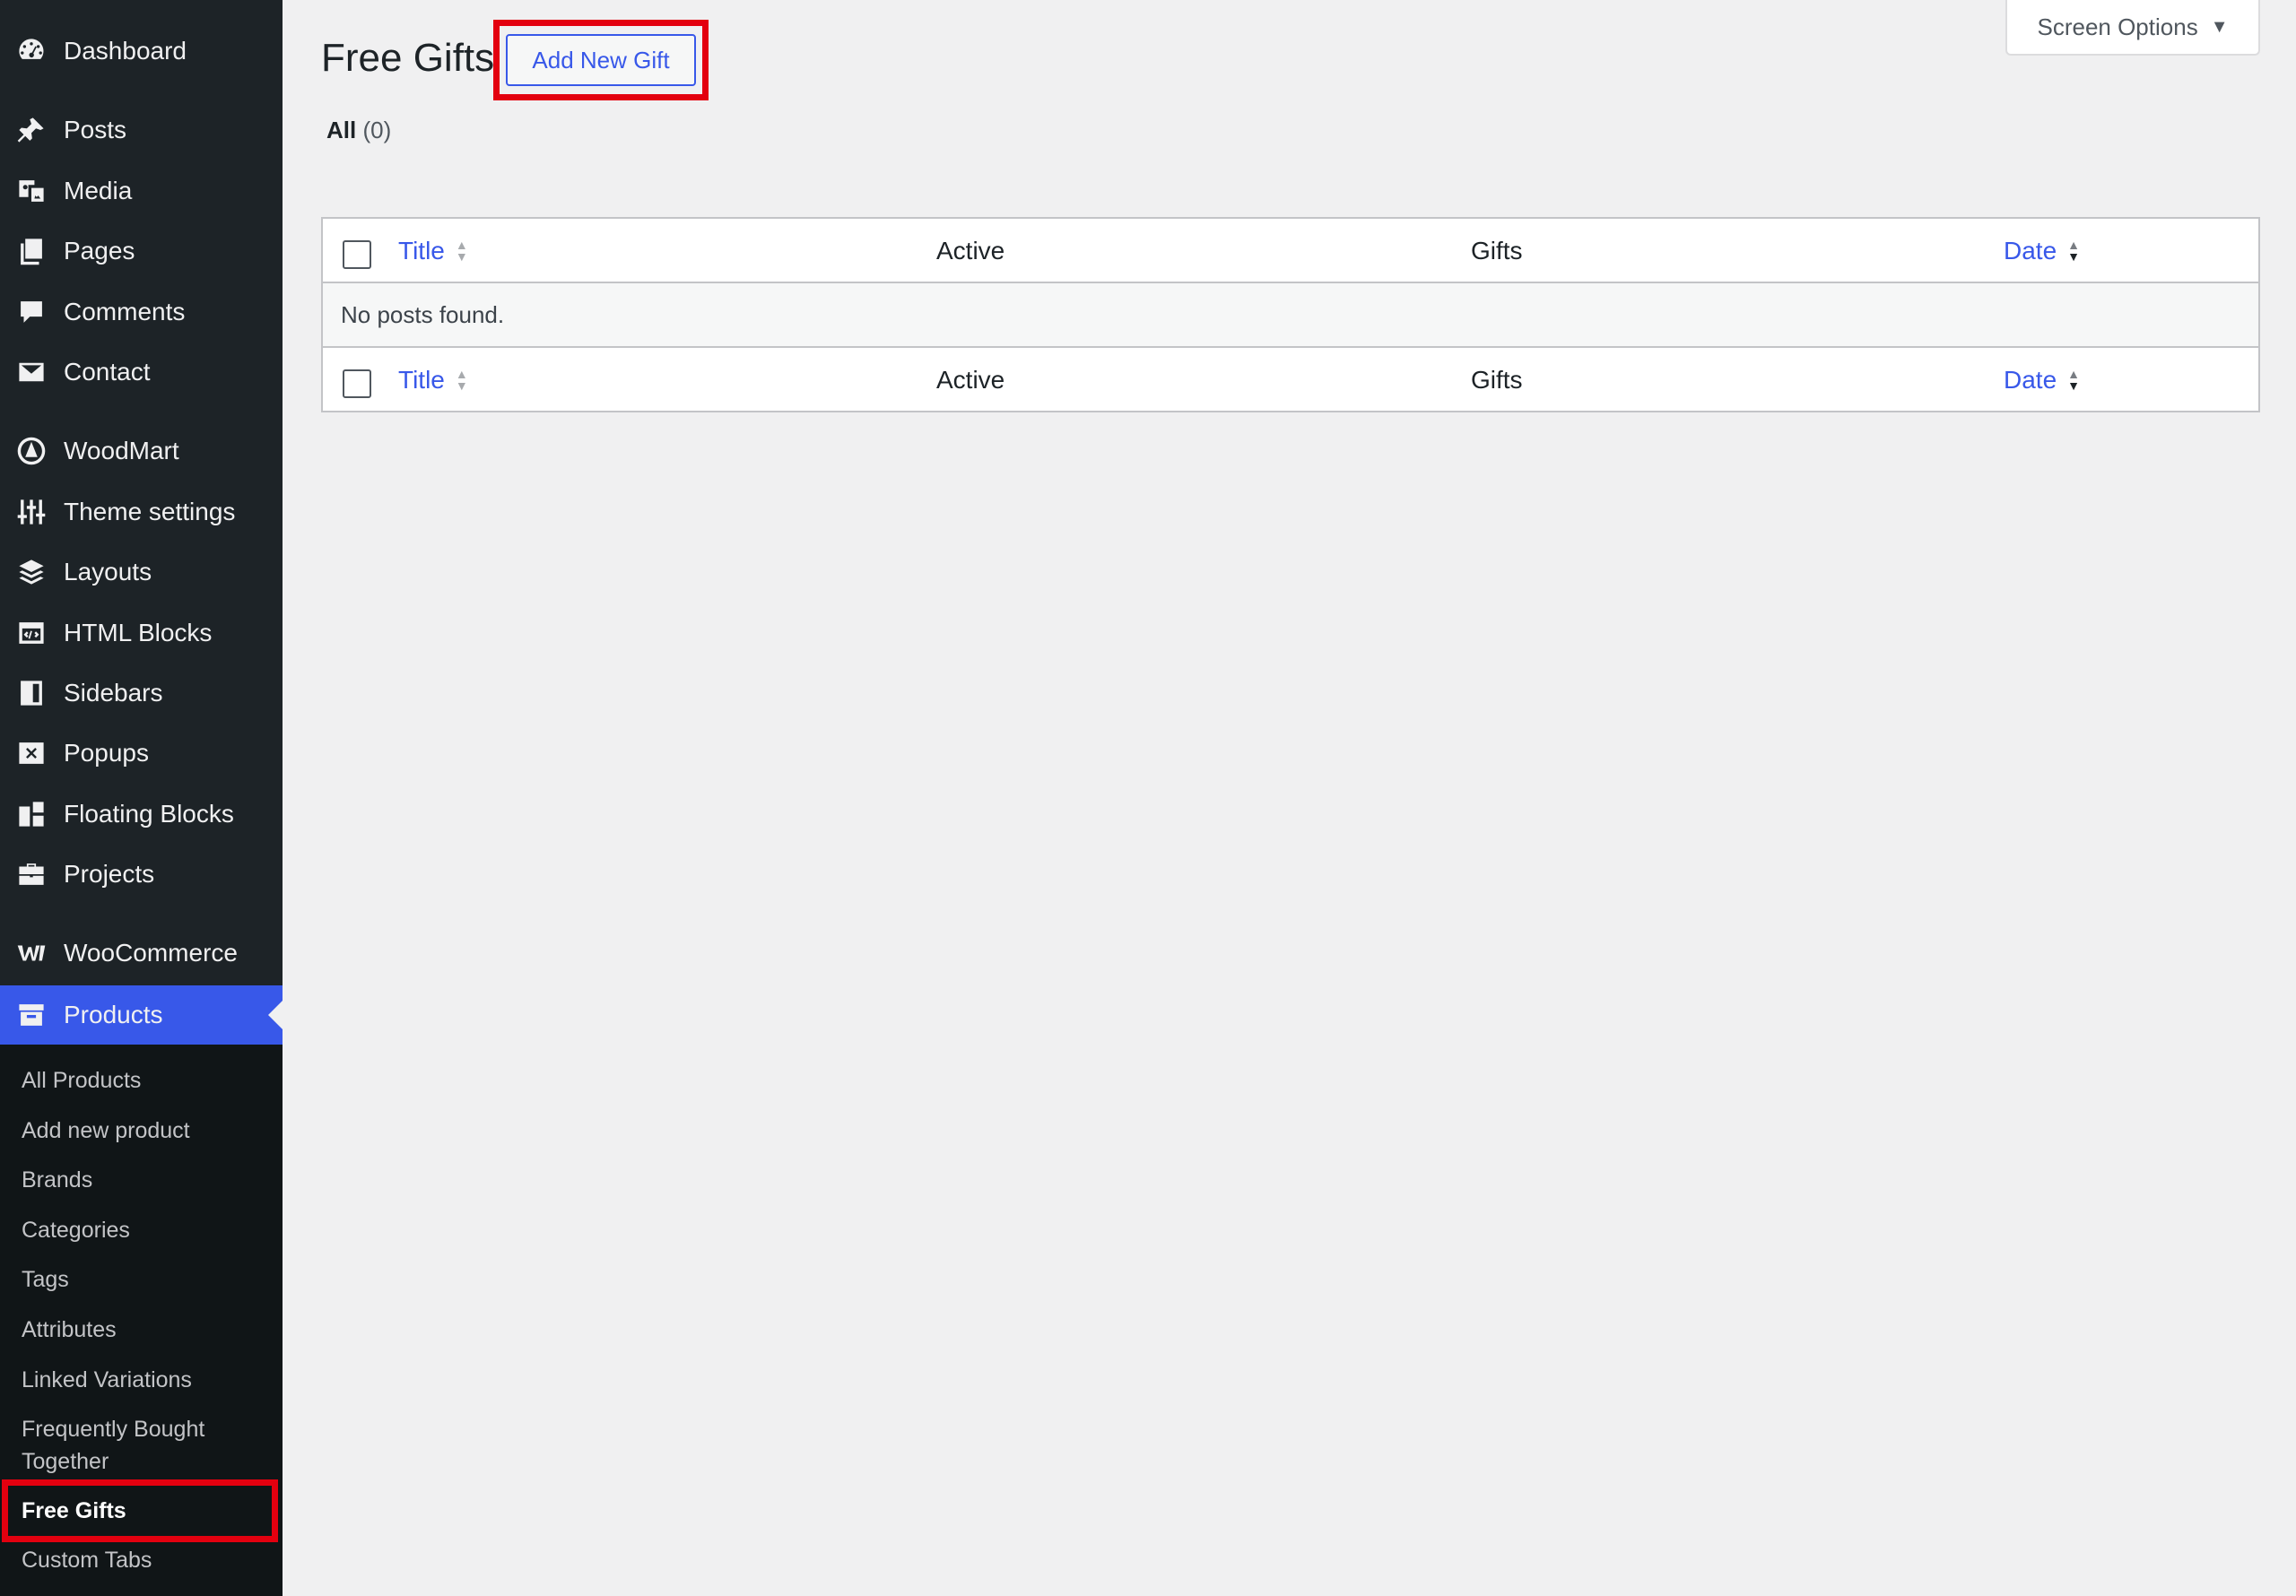  What do you see at coordinates (2042, 251) in the screenshot?
I see `column-date-header: Date ▲ ▼` at bounding box center [2042, 251].